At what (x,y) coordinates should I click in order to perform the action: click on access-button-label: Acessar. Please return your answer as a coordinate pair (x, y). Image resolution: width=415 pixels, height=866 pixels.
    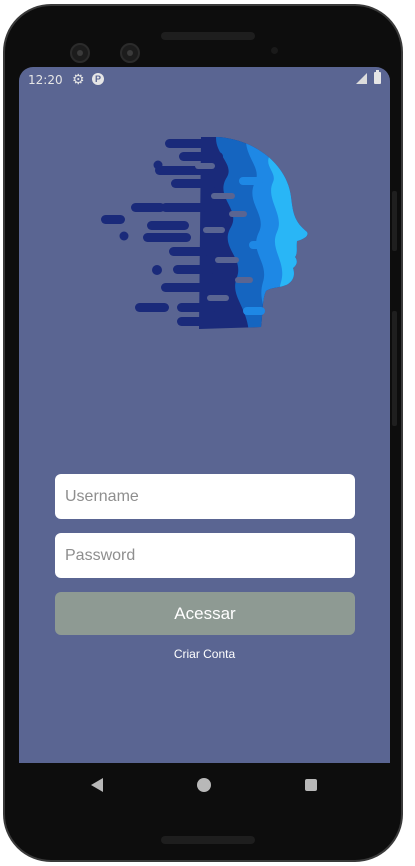
    Looking at the image, I should click on (205, 613).